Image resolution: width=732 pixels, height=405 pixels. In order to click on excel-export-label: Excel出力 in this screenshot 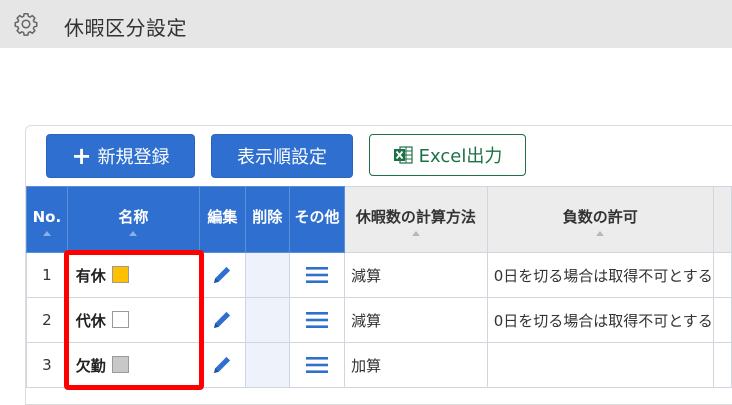, I will do `click(460, 156)`.